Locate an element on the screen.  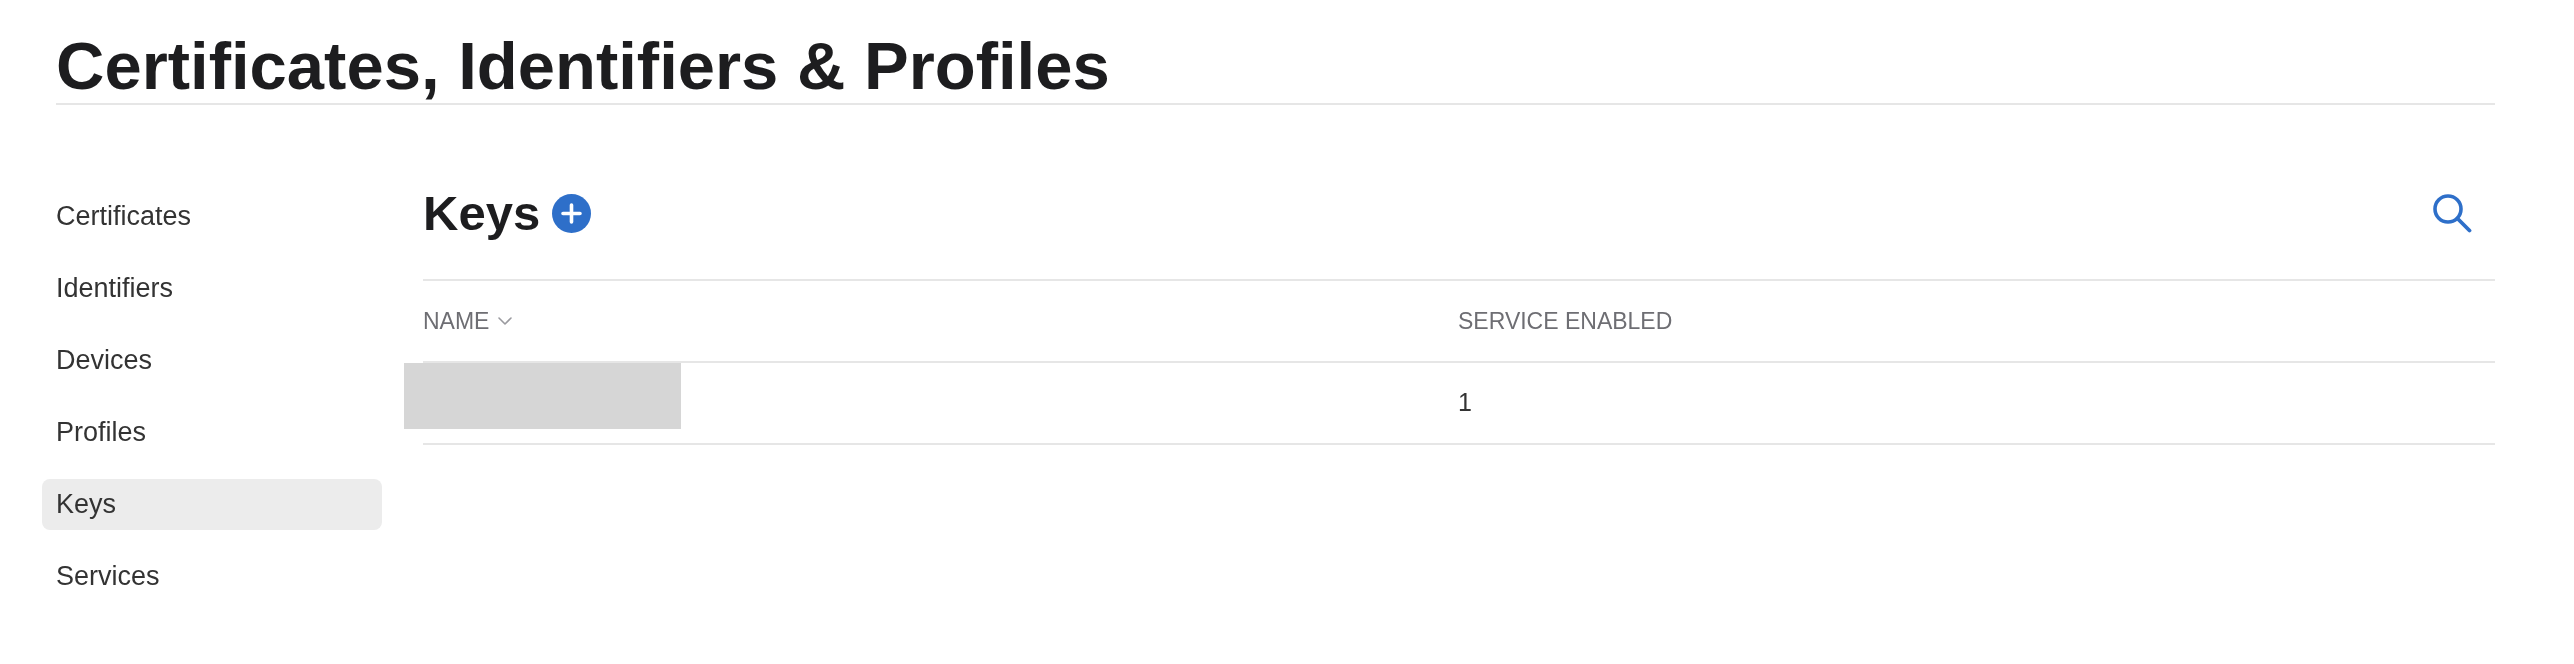
sidebar-item: Identifiers is located at coordinates (212, 288).